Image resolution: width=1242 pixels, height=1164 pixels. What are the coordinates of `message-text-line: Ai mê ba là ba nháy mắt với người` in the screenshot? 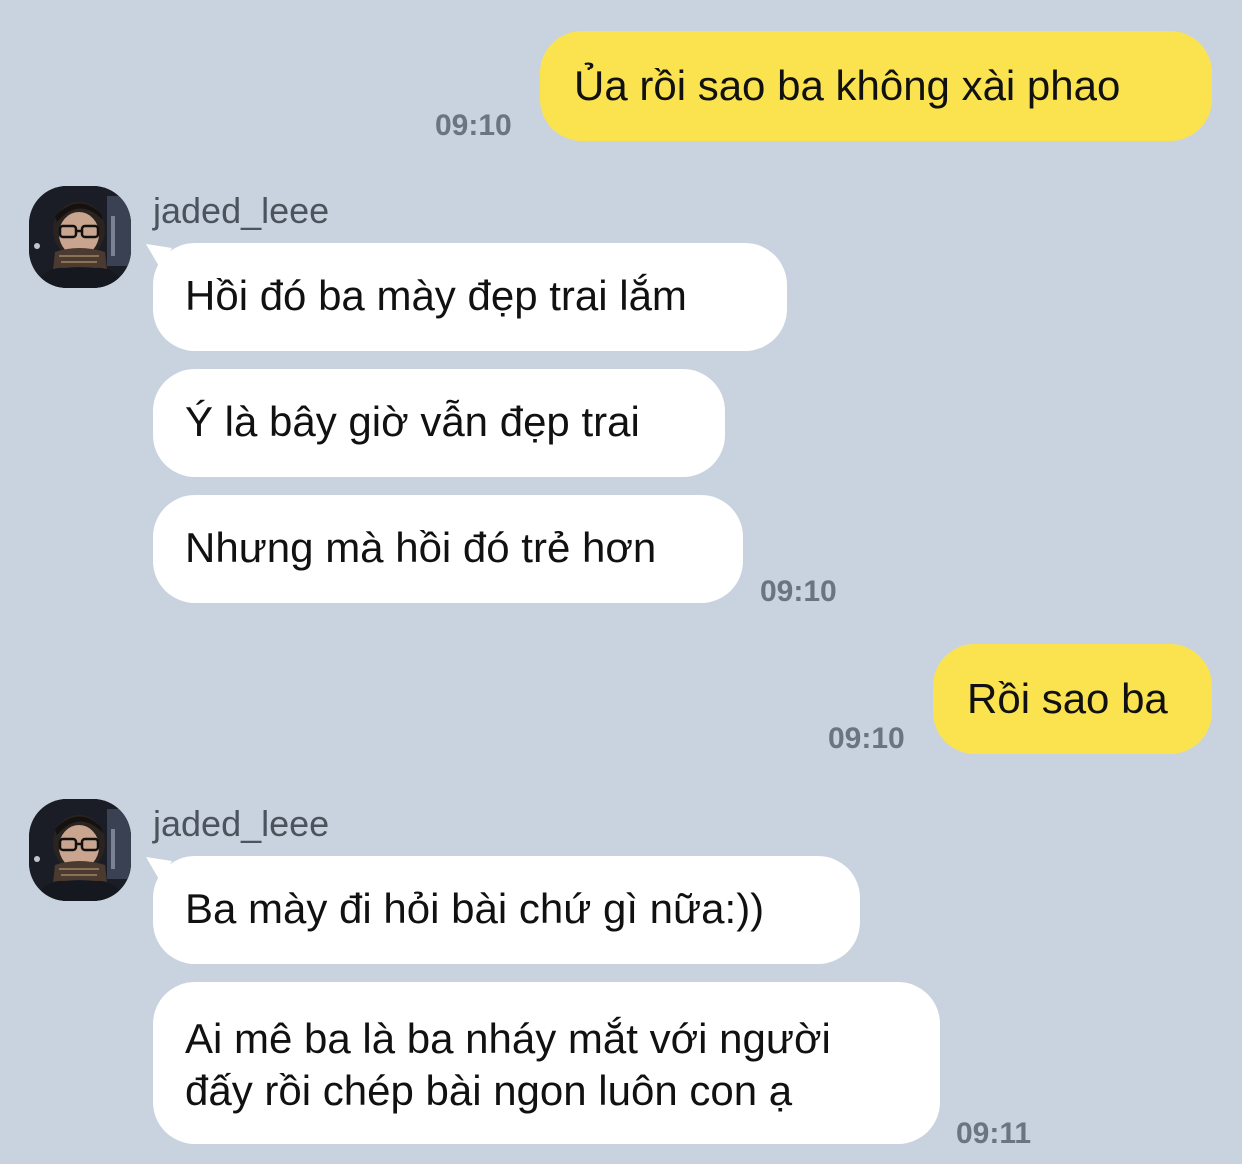 It's located at (508, 1038).